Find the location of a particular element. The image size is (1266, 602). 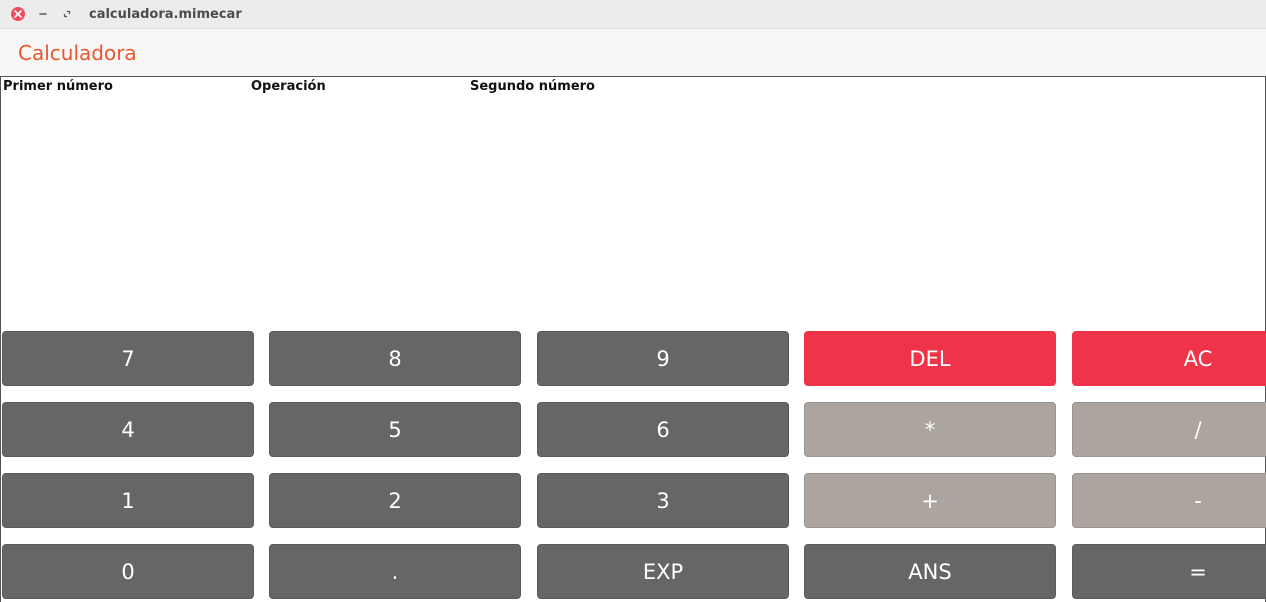

multiply-button: * is located at coordinates (930, 429).